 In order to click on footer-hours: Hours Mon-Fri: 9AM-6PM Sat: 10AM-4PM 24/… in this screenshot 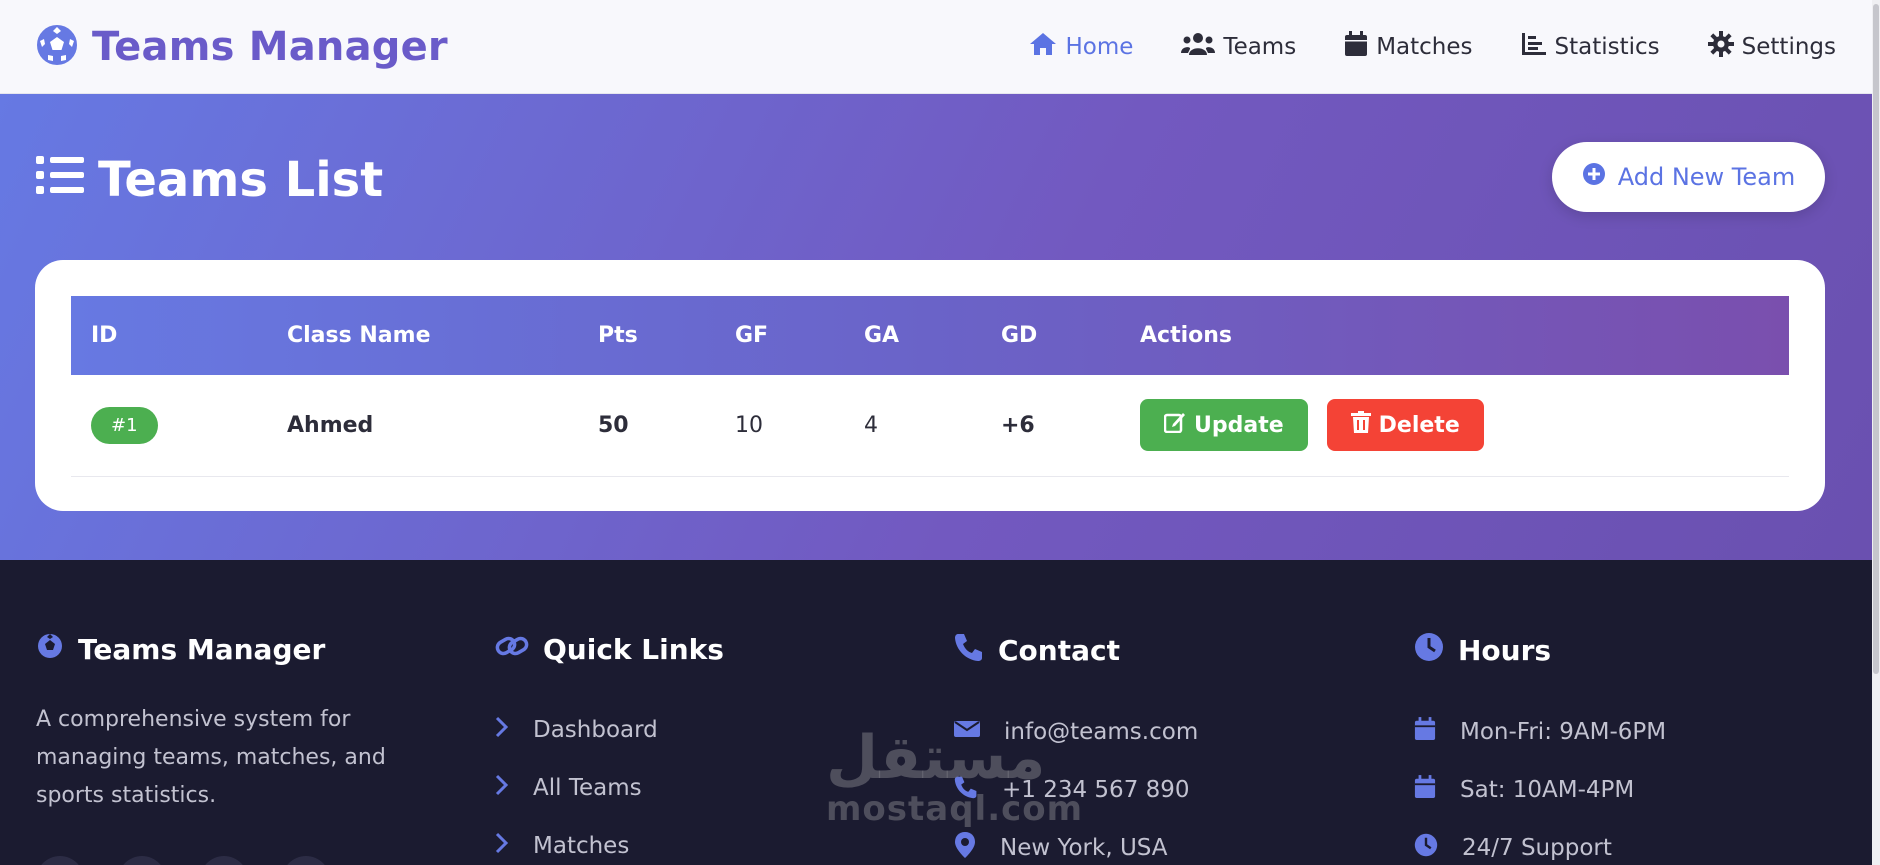, I will do `click(1624, 748)`.